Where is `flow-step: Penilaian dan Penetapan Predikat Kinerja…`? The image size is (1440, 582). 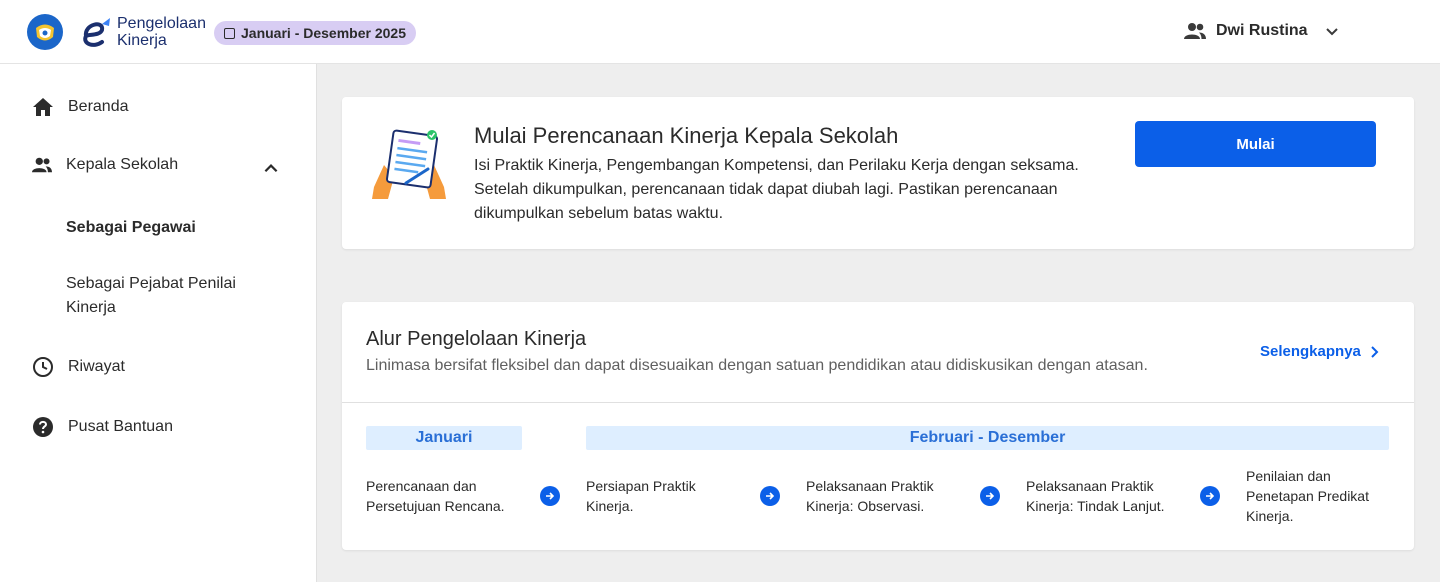 flow-step: Penilaian dan Penetapan Predikat Kinerja… is located at coordinates (1307, 496).